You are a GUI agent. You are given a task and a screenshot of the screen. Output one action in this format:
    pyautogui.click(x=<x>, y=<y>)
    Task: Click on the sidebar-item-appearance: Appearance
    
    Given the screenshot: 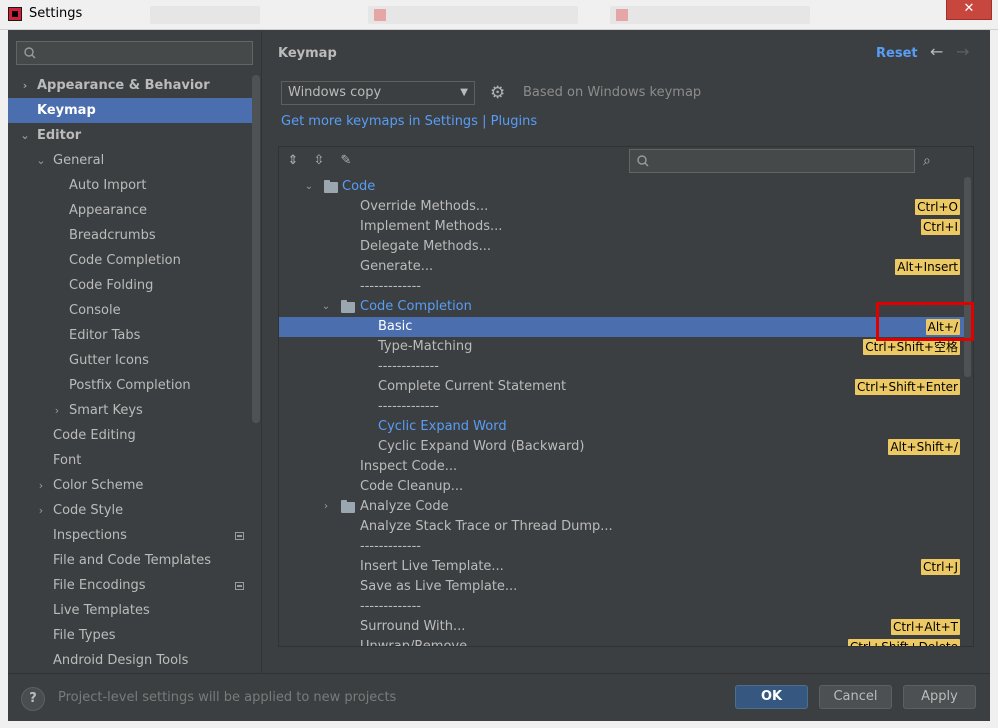 What is the action you would take?
    pyautogui.click(x=134, y=210)
    